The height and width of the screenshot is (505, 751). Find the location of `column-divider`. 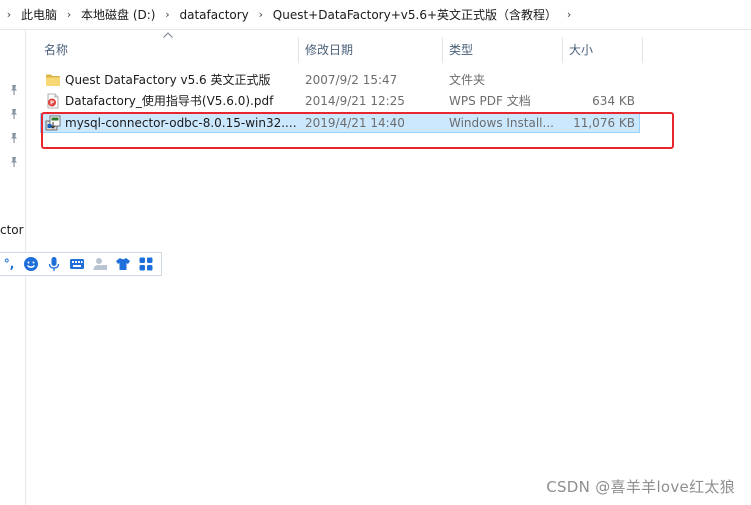

column-divider is located at coordinates (642, 50).